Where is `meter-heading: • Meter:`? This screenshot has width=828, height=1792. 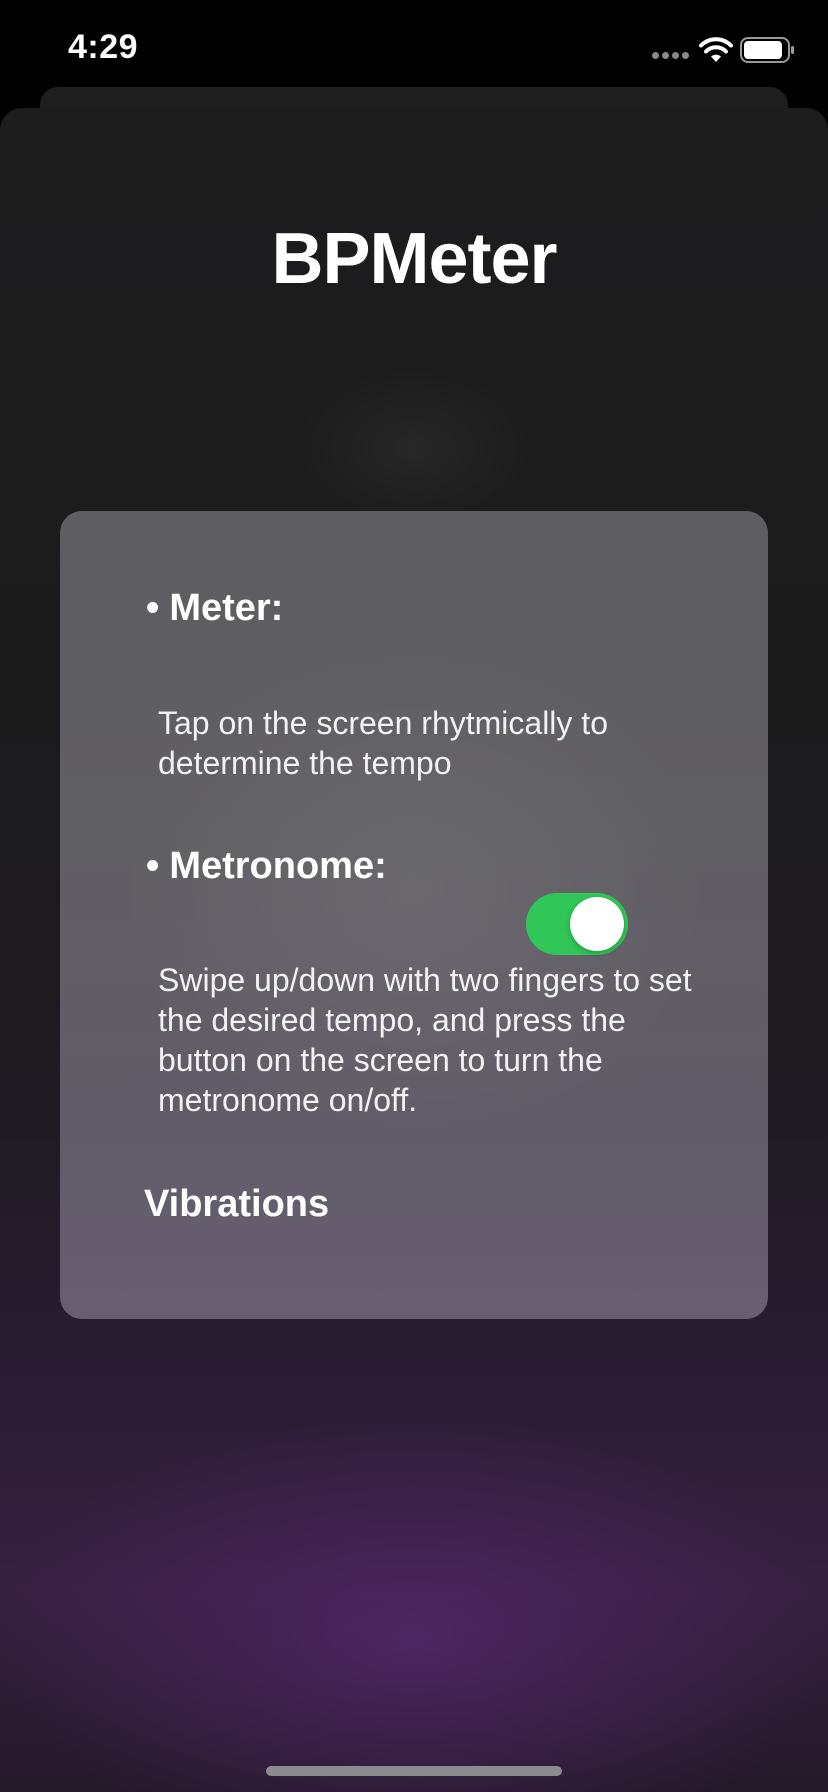 meter-heading: • Meter: is located at coordinates (214, 608).